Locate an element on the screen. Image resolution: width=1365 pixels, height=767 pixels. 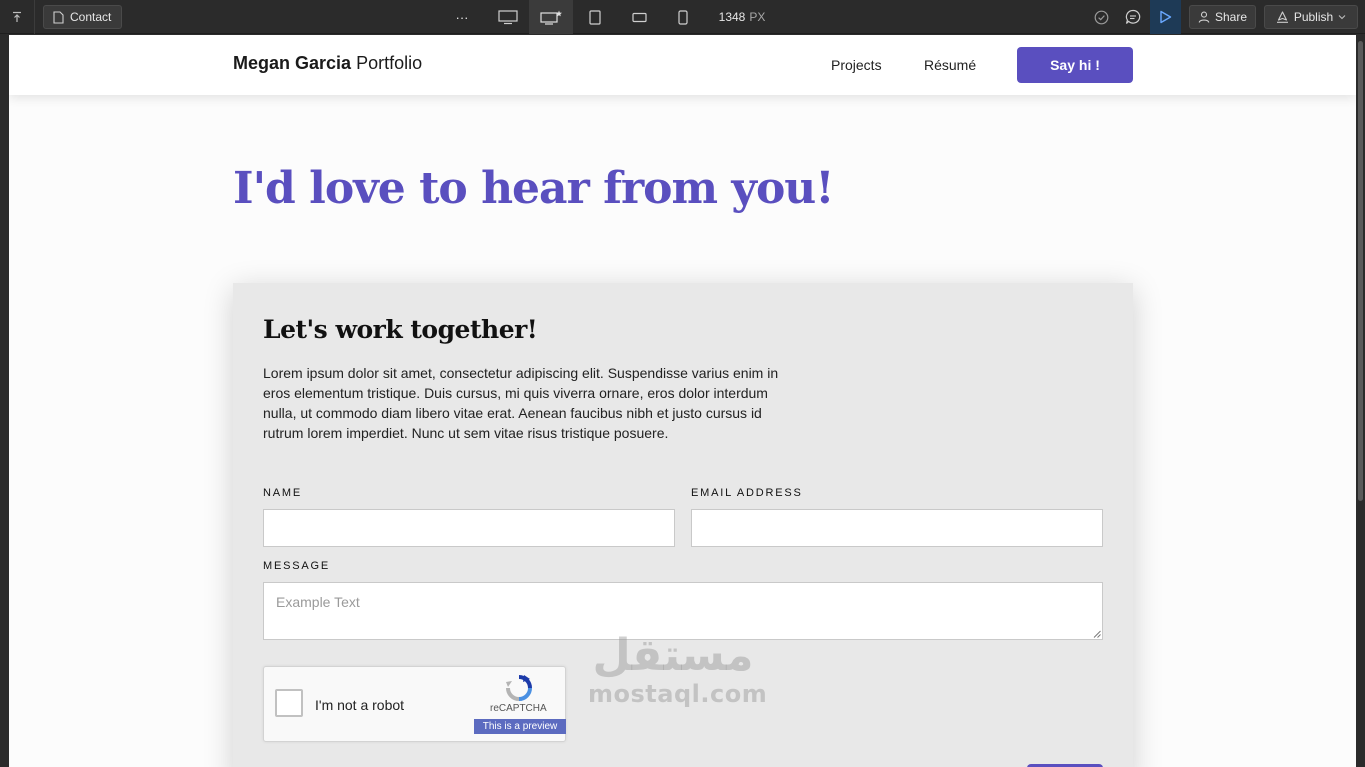
message-label: MESSAGE is located at coordinates (297, 566).